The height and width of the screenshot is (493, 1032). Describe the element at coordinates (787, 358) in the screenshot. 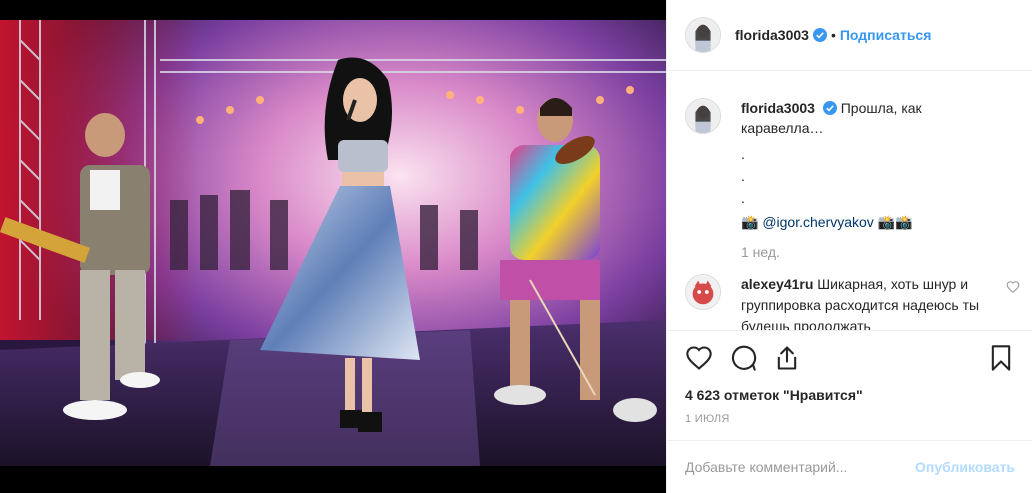

I see `share-icon` at that location.